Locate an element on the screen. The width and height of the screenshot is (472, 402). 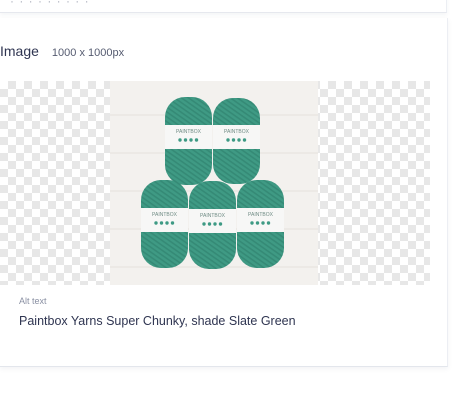
image-field-header: Image 1000 x 1000px is located at coordinates (62, 53).